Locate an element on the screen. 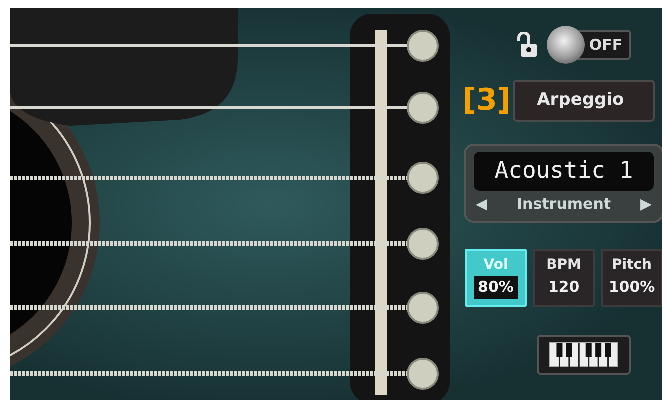 The image size is (666, 404). parameter-tile: Pitch 100% is located at coordinates (631, 278).